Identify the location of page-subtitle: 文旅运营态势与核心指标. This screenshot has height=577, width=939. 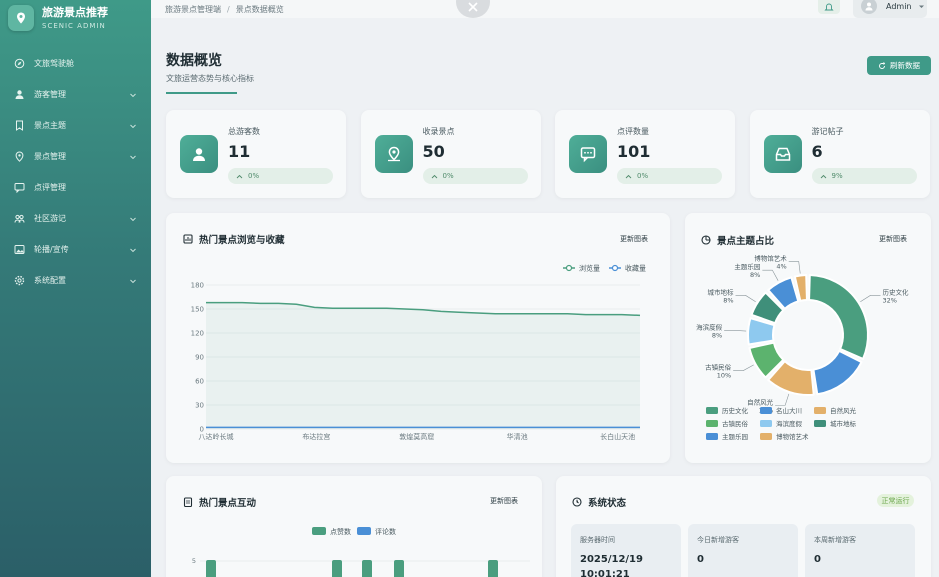
(210, 78).